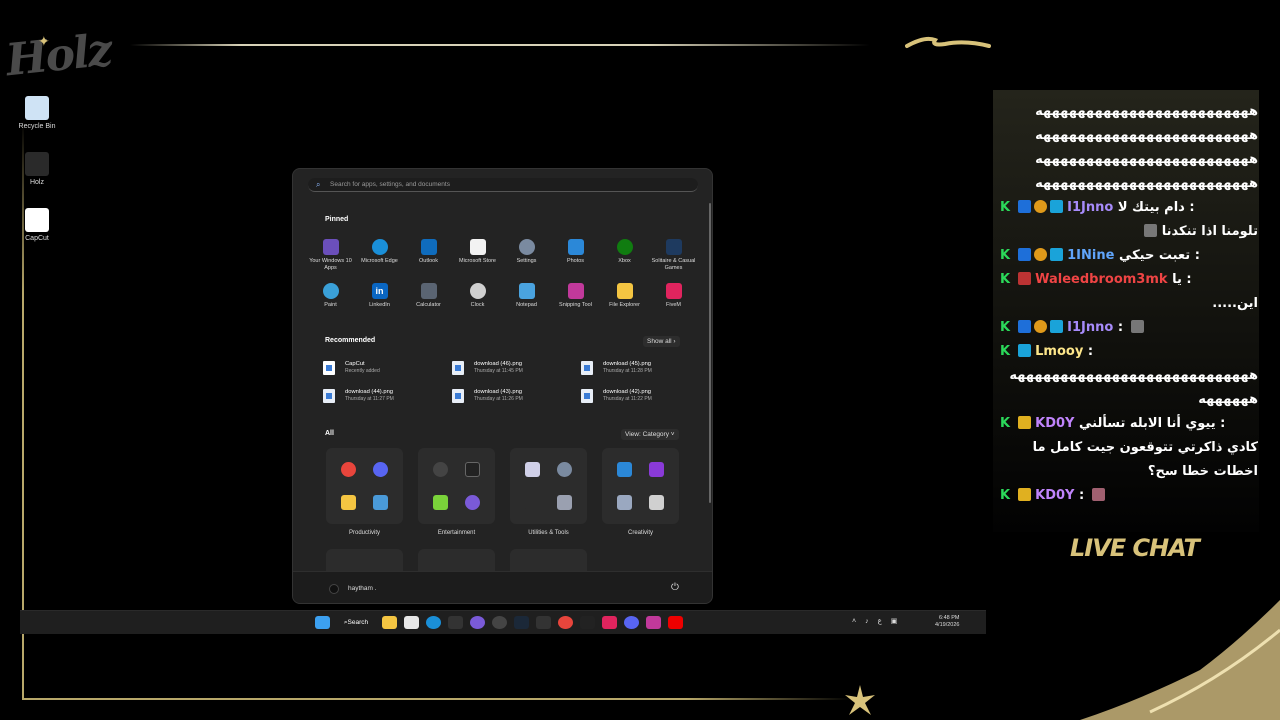  Describe the element at coordinates (441, 469) in the screenshot. I see `media-player-icon` at that location.